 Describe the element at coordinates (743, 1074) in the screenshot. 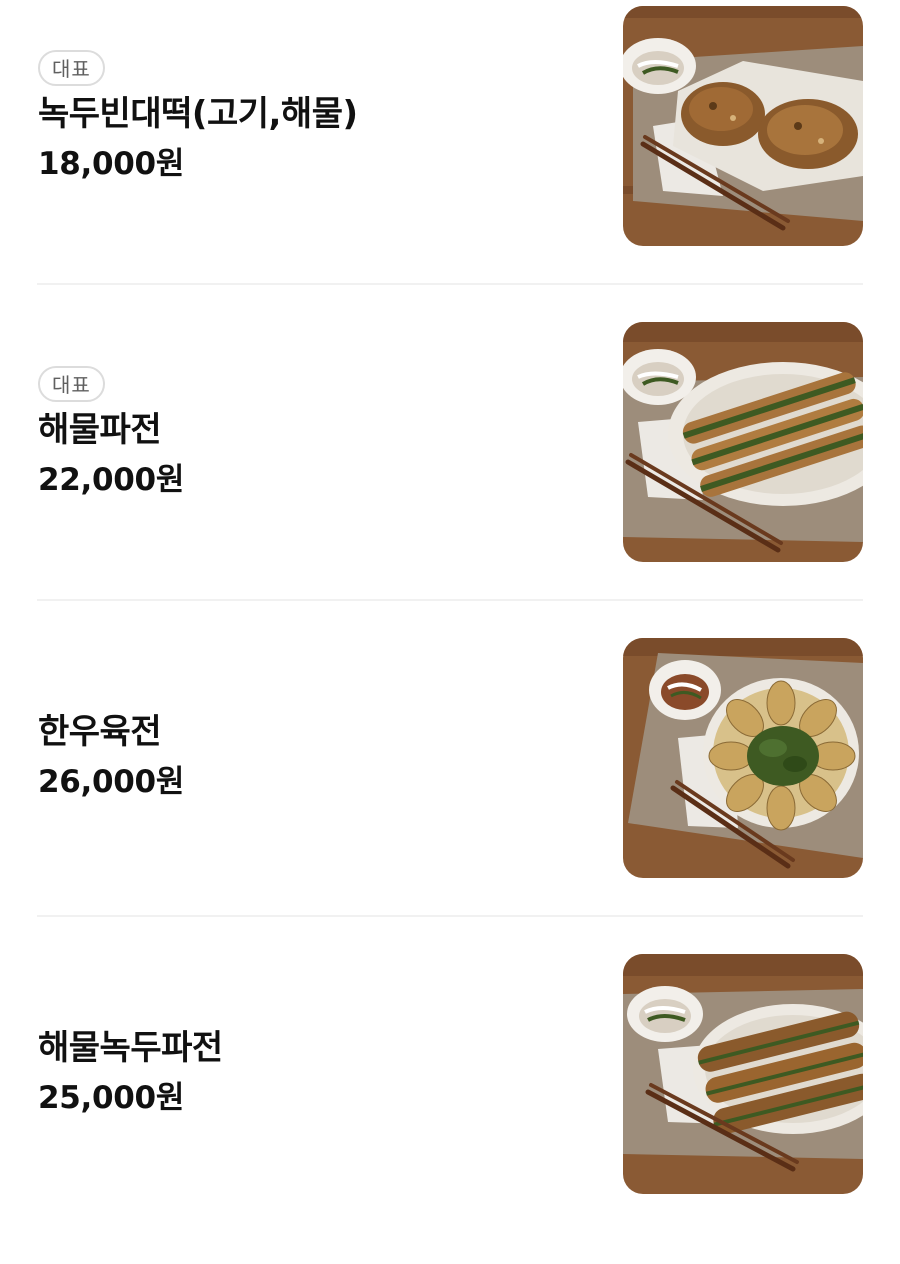

I see `seafood-mungbean-pancake-photo` at that location.